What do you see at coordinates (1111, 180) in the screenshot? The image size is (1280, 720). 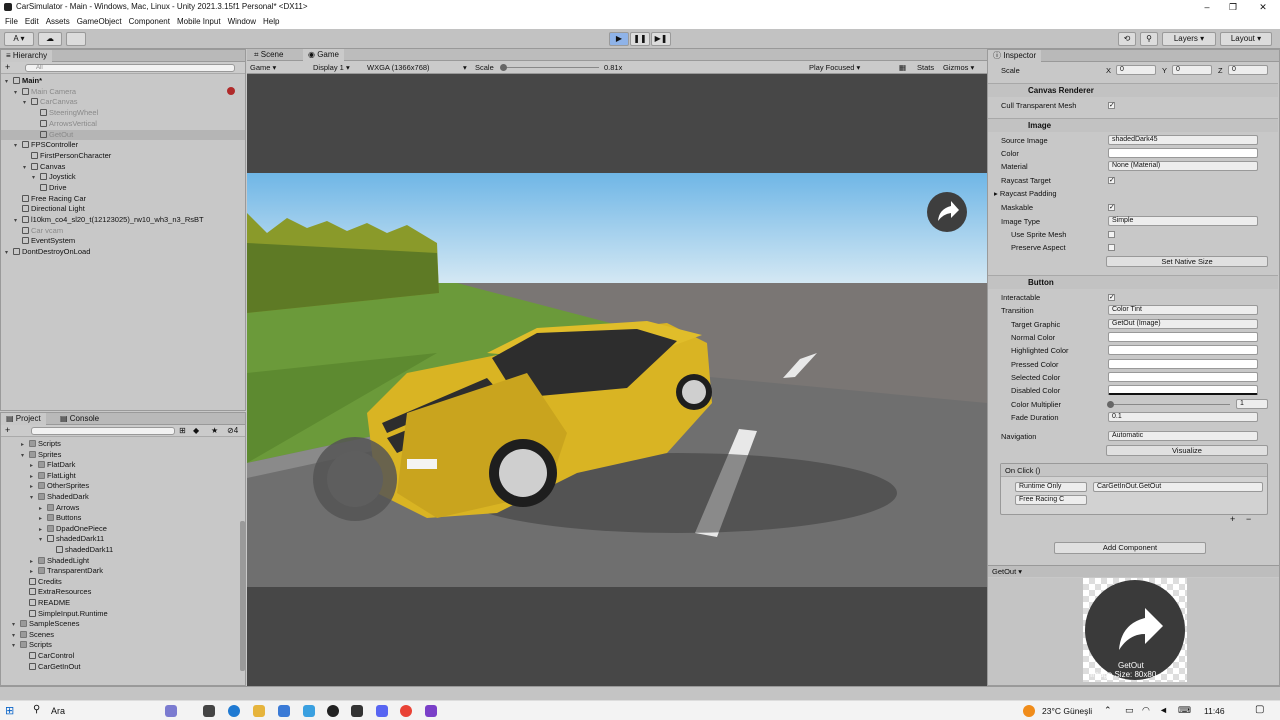 I see `raycast-target-checkbox: ✓` at bounding box center [1111, 180].